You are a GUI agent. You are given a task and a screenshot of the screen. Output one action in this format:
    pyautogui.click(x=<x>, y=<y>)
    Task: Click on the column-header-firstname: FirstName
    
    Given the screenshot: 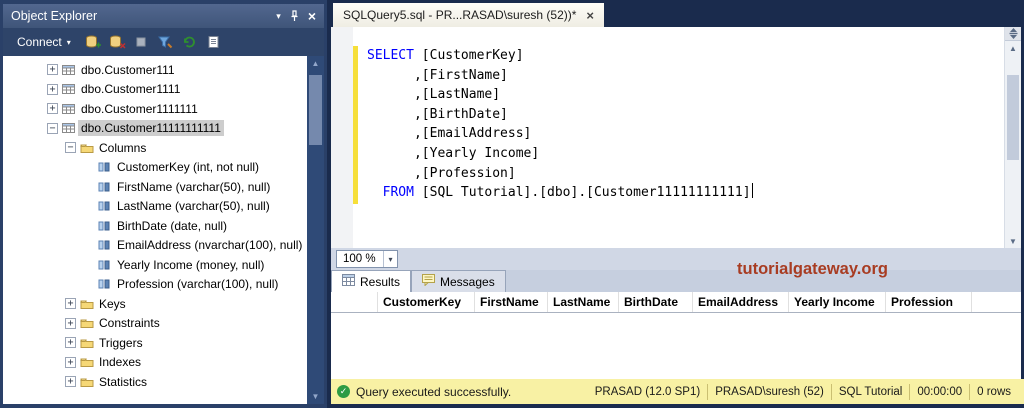 What is the action you would take?
    pyautogui.click(x=511, y=302)
    